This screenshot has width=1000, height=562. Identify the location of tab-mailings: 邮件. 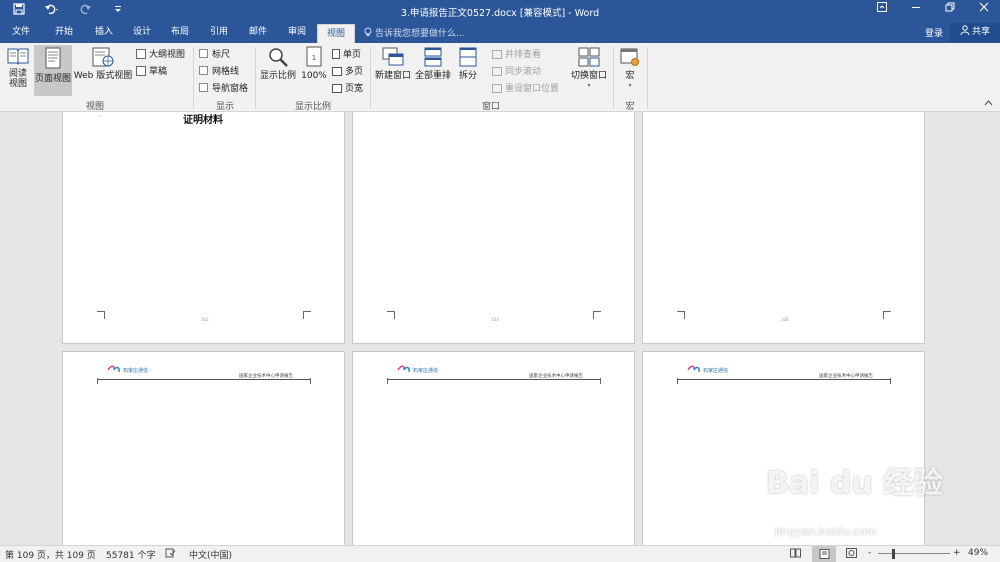
(258, 32).